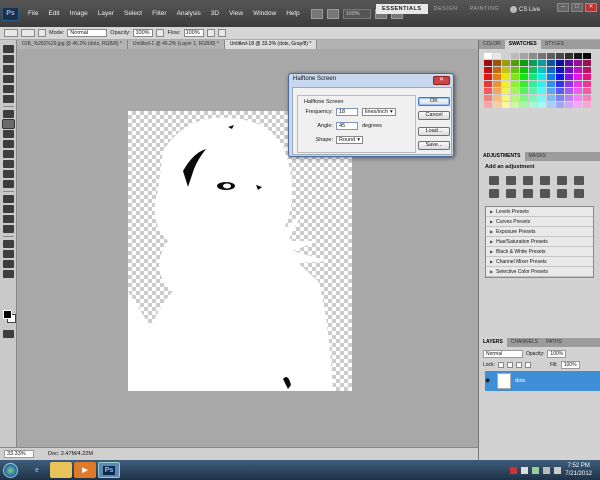 This screenshot has height=480, width=600. What do you see at coordinates (539, 80) in the screenshot?
I see `swatches-grid` at bounding box center [539, 80].